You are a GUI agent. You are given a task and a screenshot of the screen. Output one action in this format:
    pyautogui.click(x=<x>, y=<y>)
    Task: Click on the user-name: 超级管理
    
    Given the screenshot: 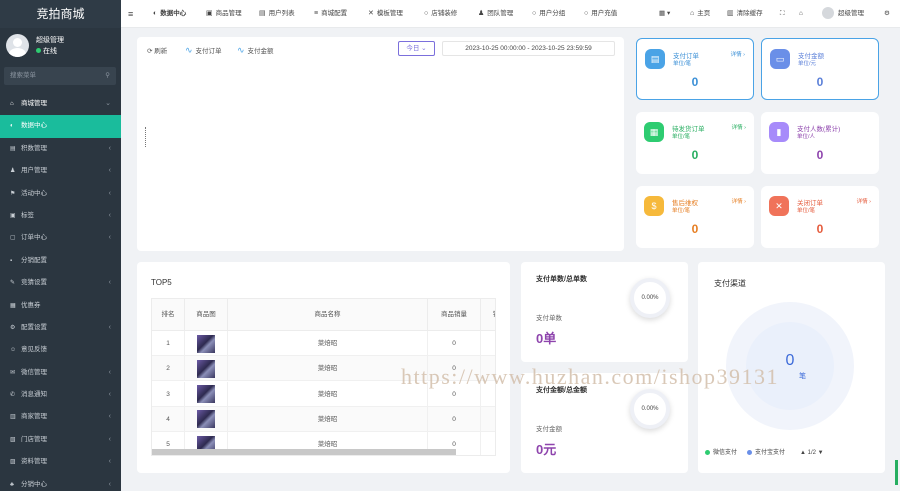 What is the action you would take?
    pyautogui.click(x=50, y=40)
    